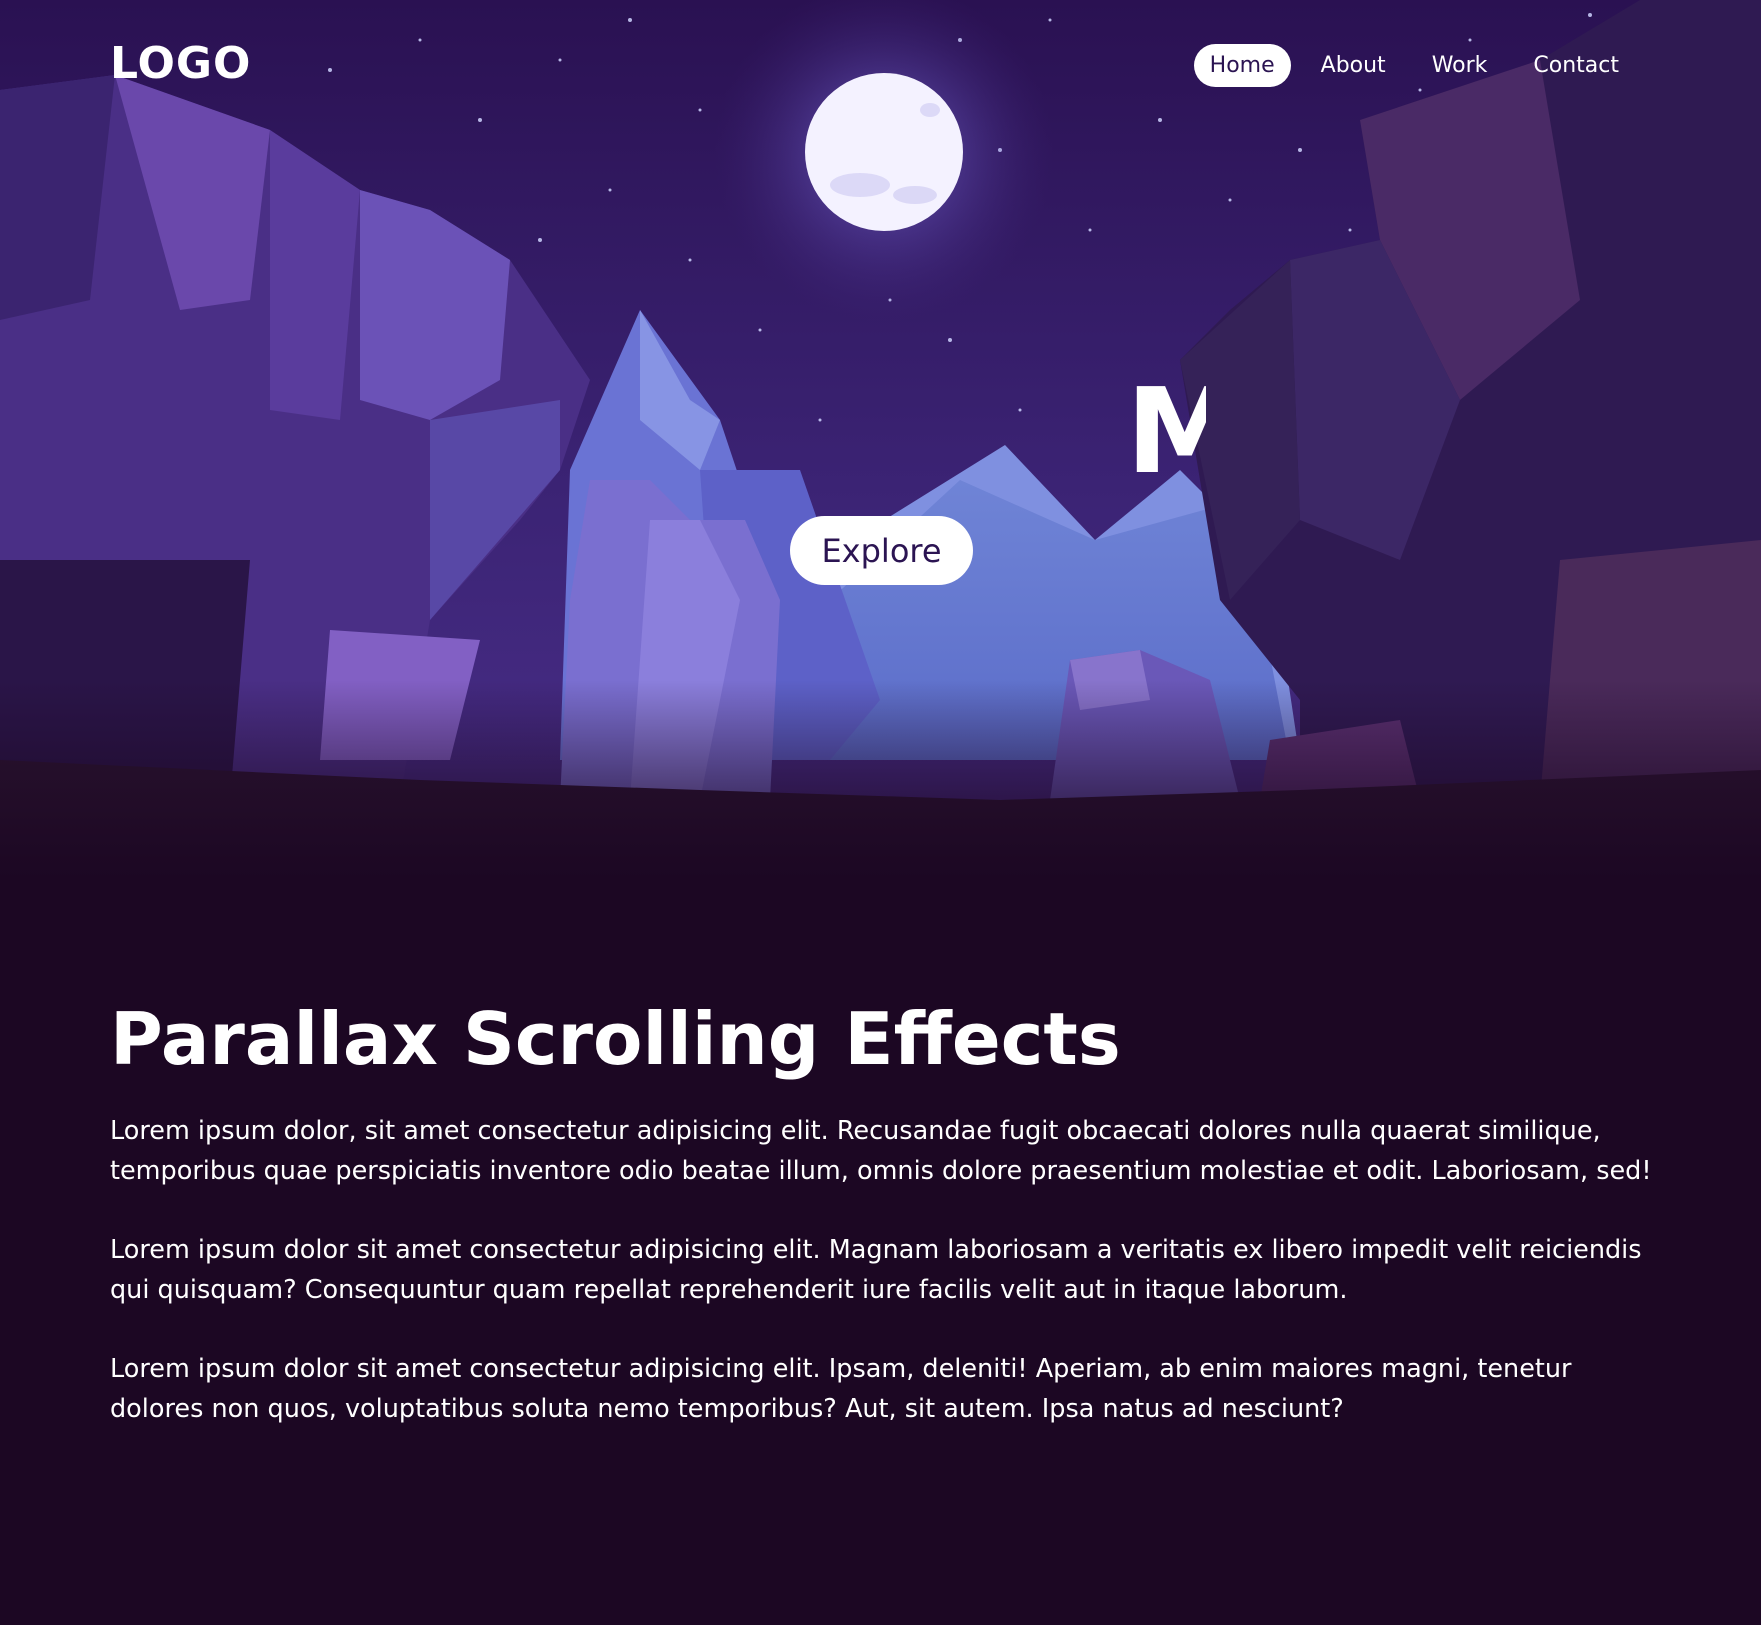 Image resolution: width=1761 pixels, height=1625 pixels. I want to click on explore-button: Explore, so click(881, 550).